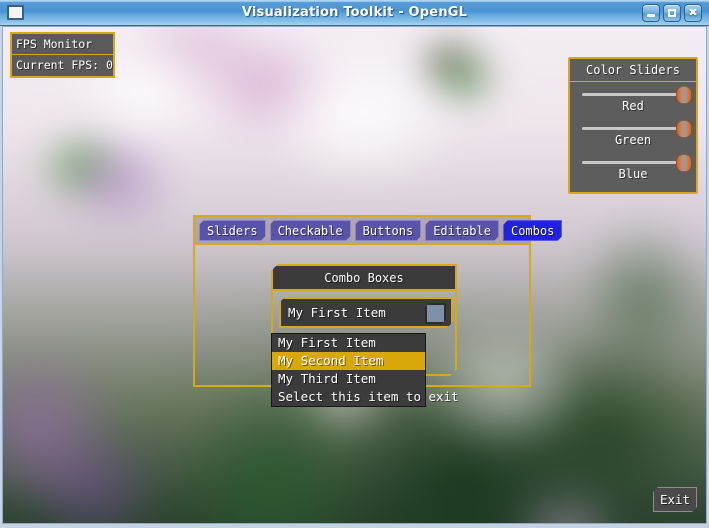  Describe the element at coordinates (348, 343) in the screenshot. I see `combo-option-my-first-item: My First Item` at that location.